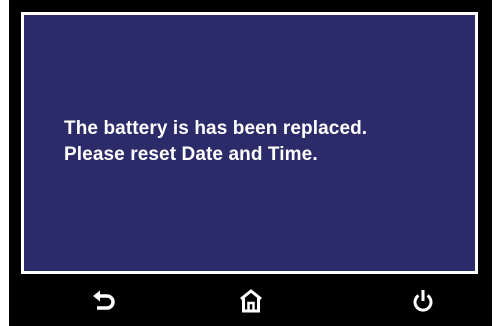 The image size is (500, 326). I want to click on back-arrow-icon, so click(104, 301).